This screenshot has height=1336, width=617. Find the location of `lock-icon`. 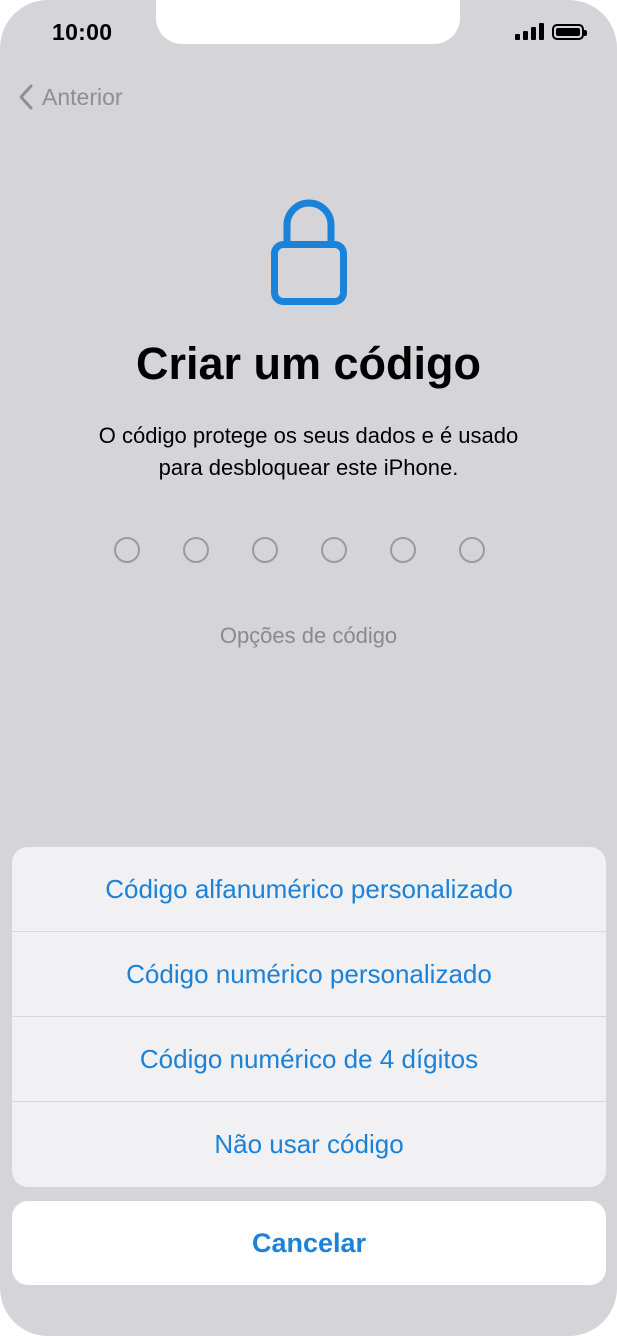

lock-icon is located at coordinates (309, 252).